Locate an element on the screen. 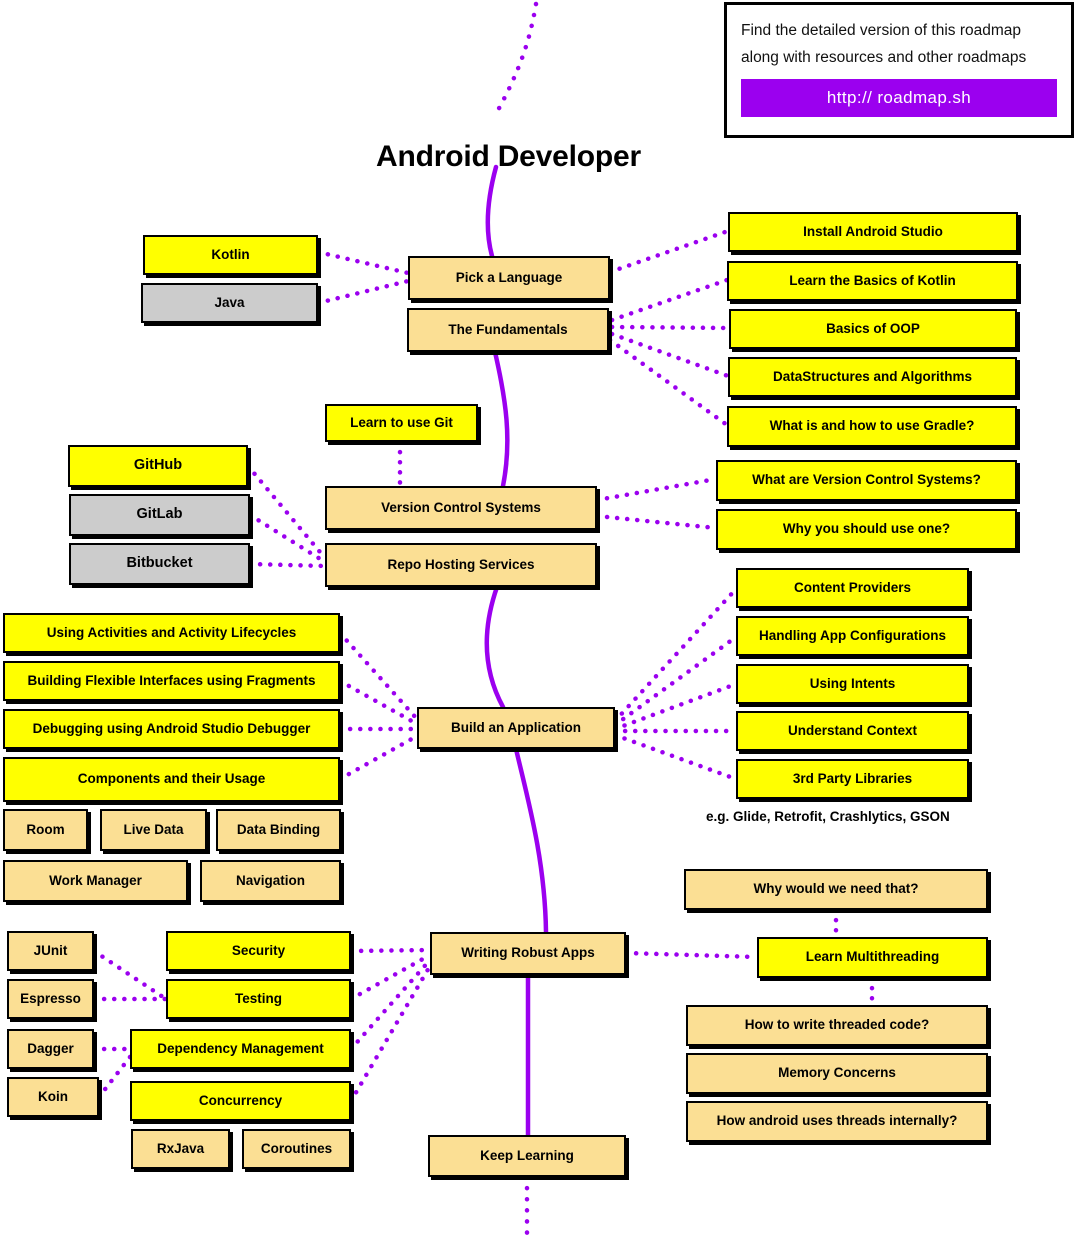 This screenshot has height=1243, width=1076. roadmap-link-button: http:// roadmap.sh is located at coordinates (899, 98).